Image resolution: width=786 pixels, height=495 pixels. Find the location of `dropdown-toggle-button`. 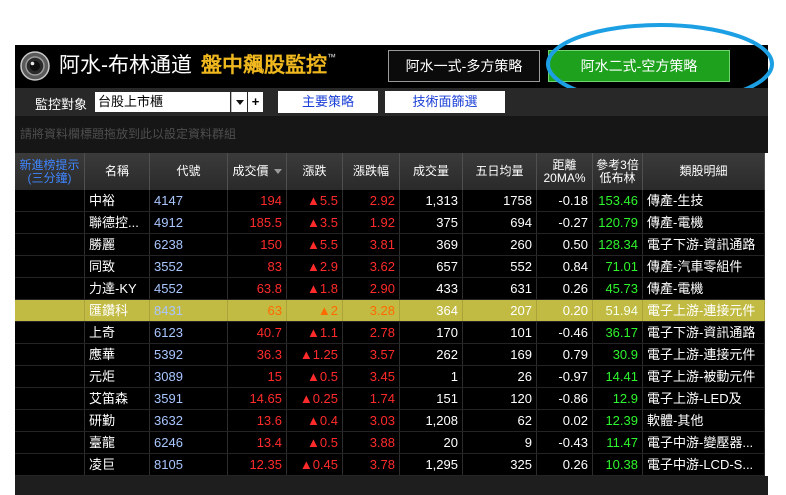

dropdown-toggle-button is located at coordinates (239, 102).